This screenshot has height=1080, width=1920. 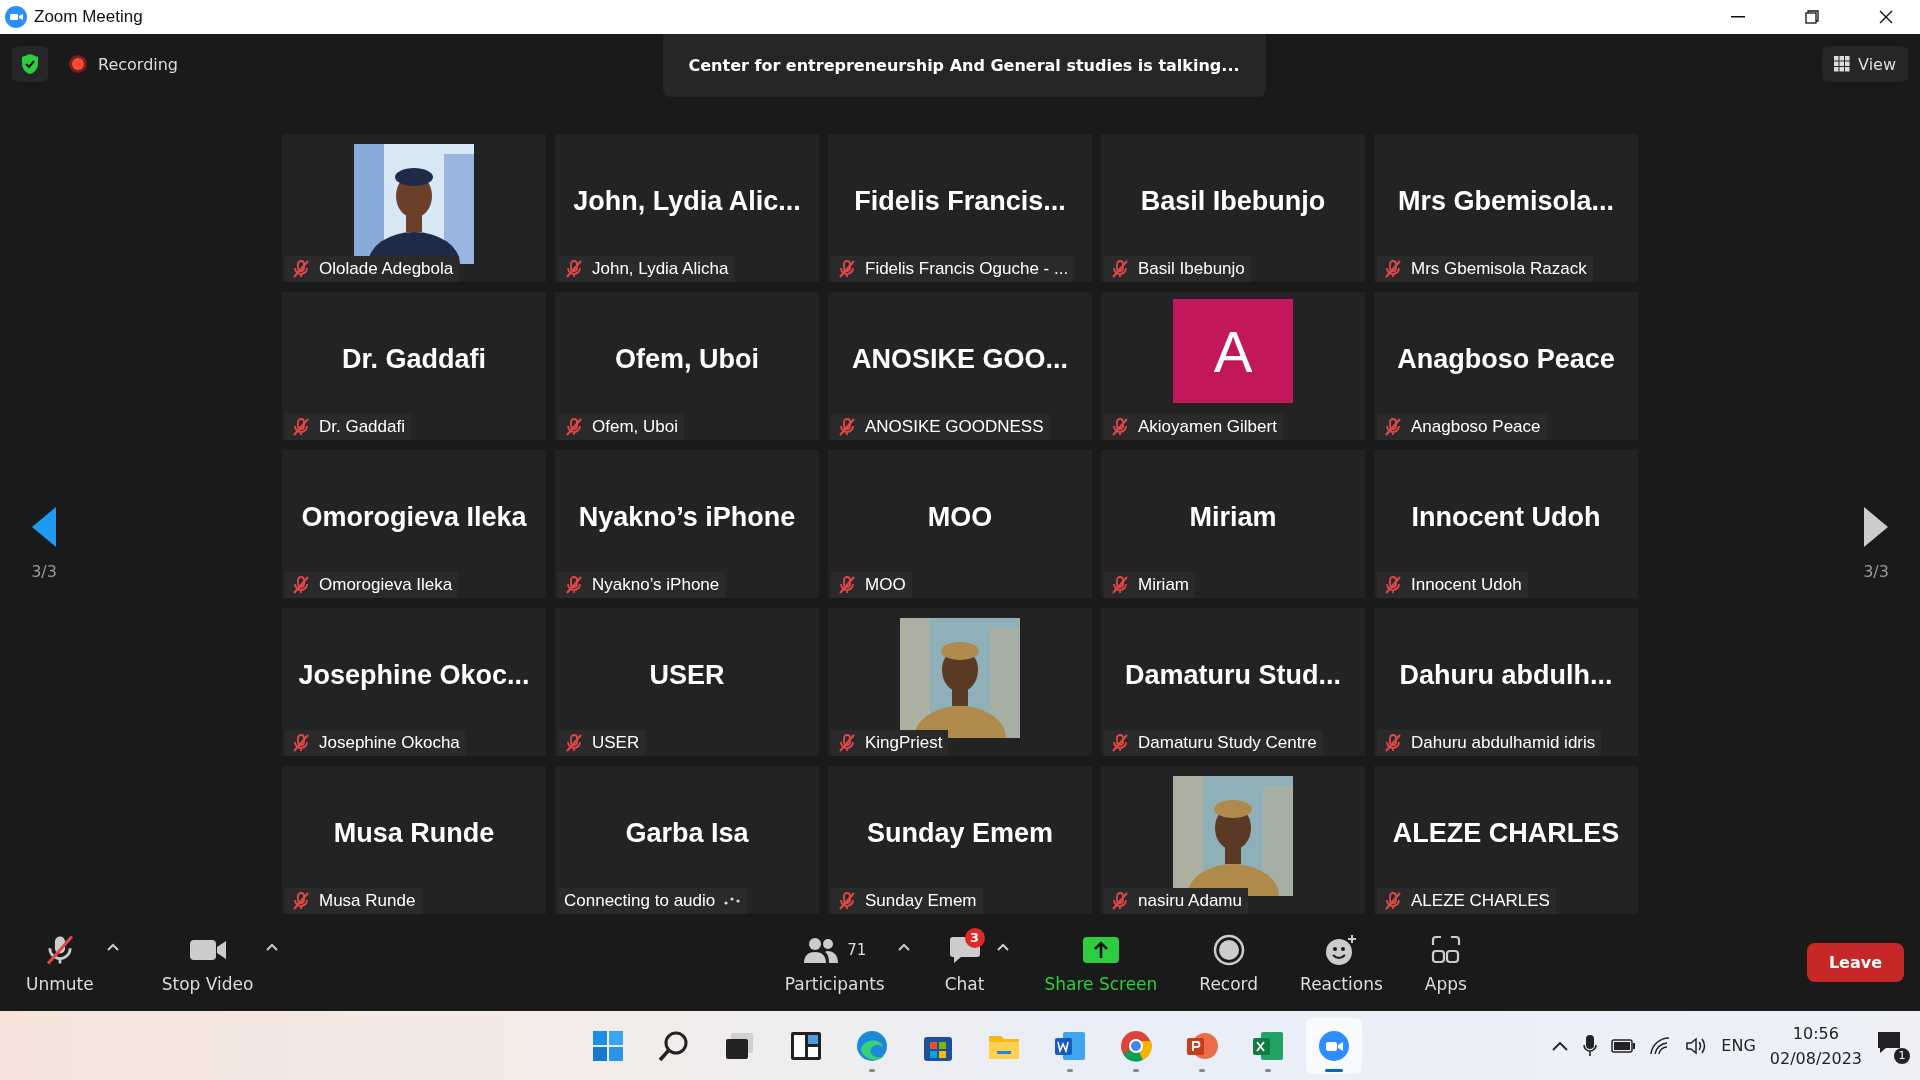 I want to click on avatar-initial: A, so click(x=1233, y=351).